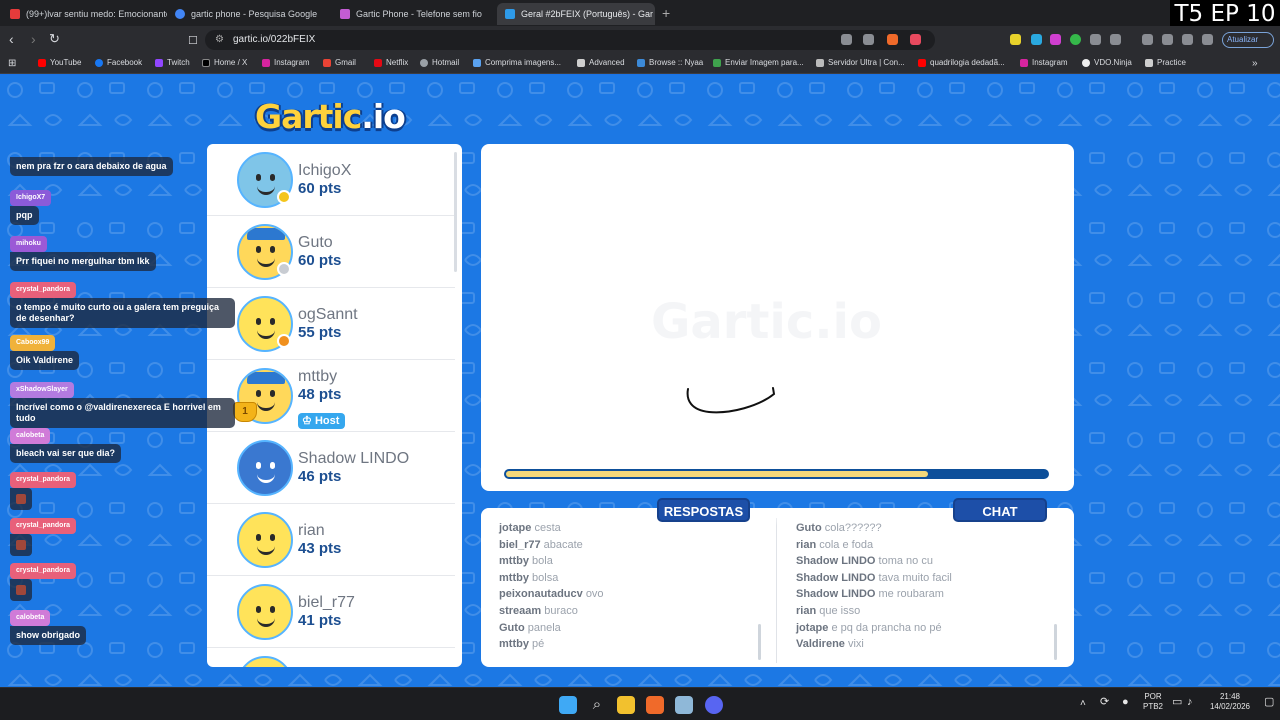 This screenshot has width=1280, height=720. What do you see at coordinates (249, 14) in the screenshot?
I see `tab-1: gartic phone - Pesquisa Google` at bounding box center [249, 14].